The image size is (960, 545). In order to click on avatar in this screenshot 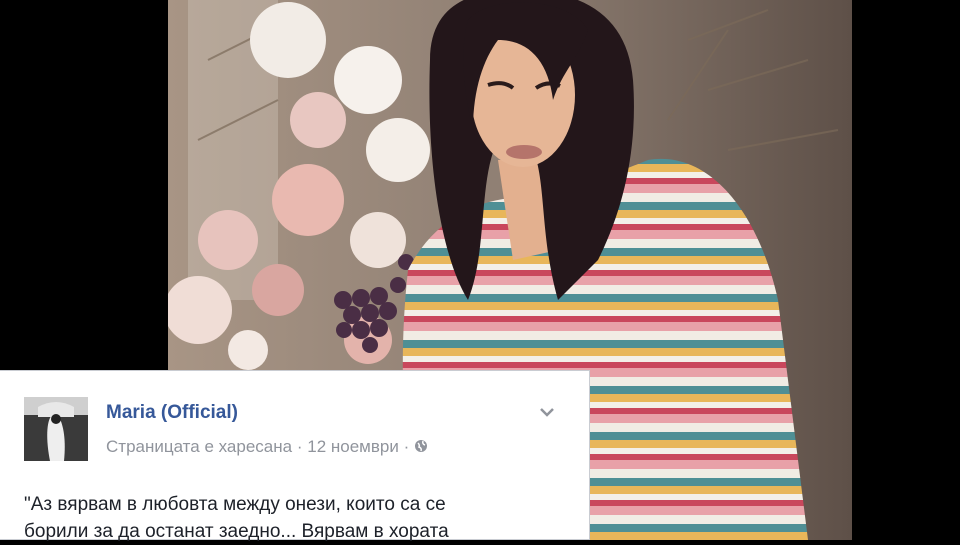, I will do `click(56, 429)`.